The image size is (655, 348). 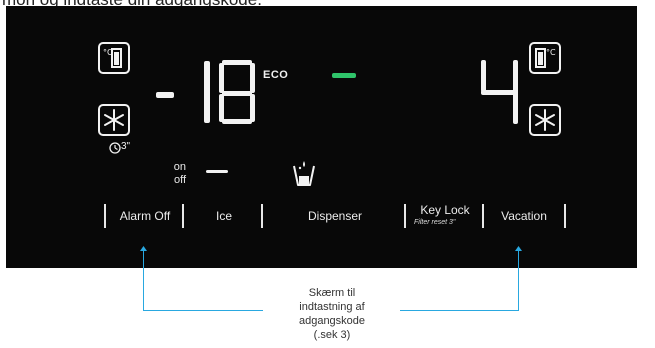 What do you see at coordinates (179, 167) in the screenshot?
I see `on-label: on` at bounding box center [179, 167].